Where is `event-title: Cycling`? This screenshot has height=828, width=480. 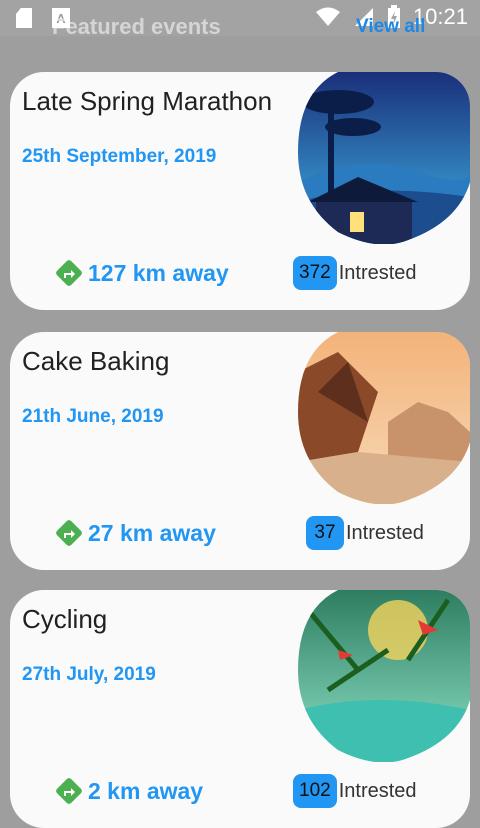 event-title: Cycling is located at coordinates (65, 619).